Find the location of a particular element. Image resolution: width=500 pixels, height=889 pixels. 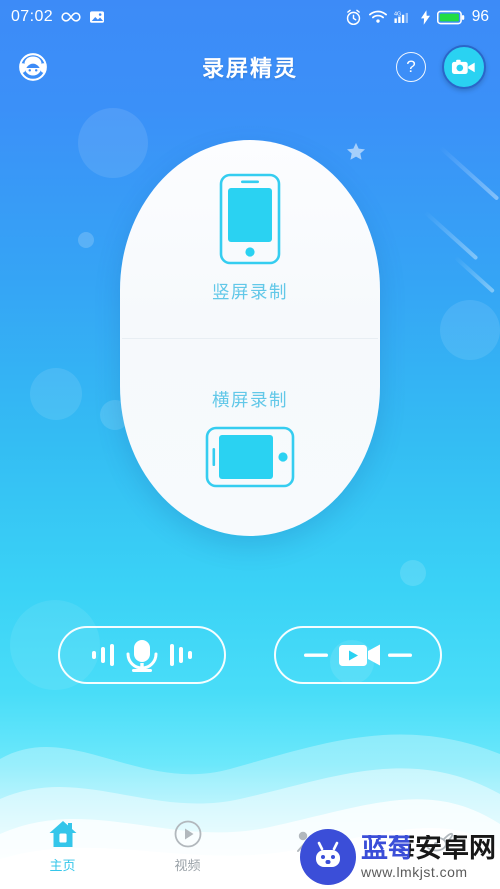

nav-item-home: 主页 is located at coordinates (62, 846).